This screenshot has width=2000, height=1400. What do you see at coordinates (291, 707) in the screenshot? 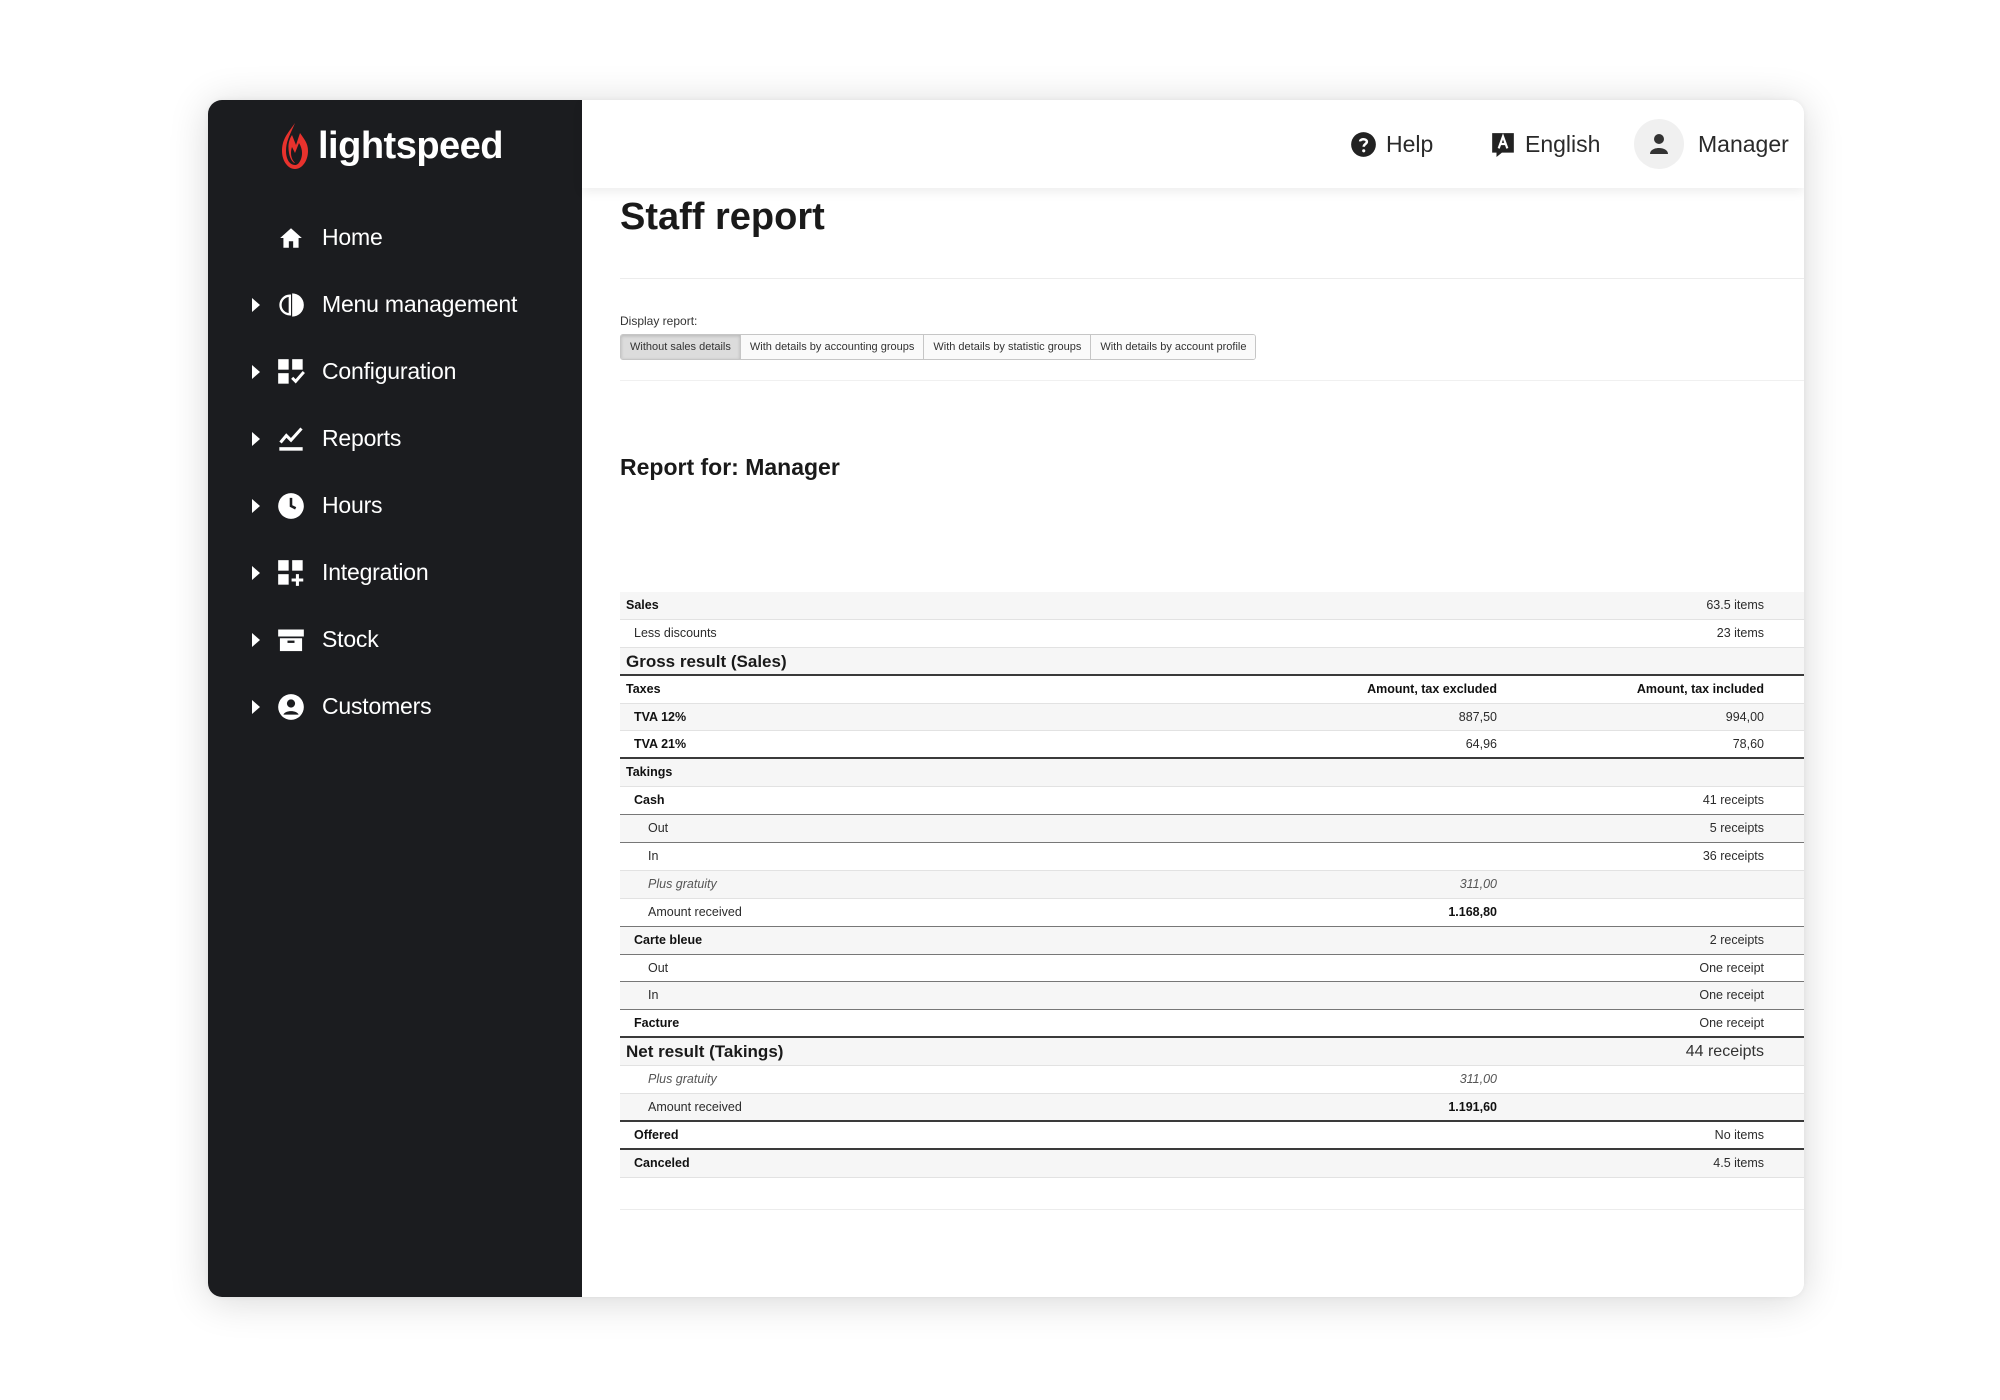
I see `user-circle-icon` at bounding box center [291, 707].